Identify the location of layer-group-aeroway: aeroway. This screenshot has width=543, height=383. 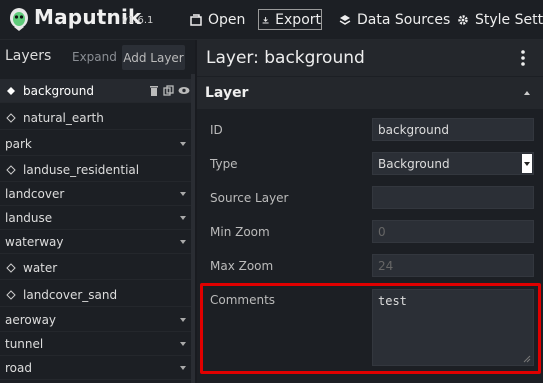
(97, 320).